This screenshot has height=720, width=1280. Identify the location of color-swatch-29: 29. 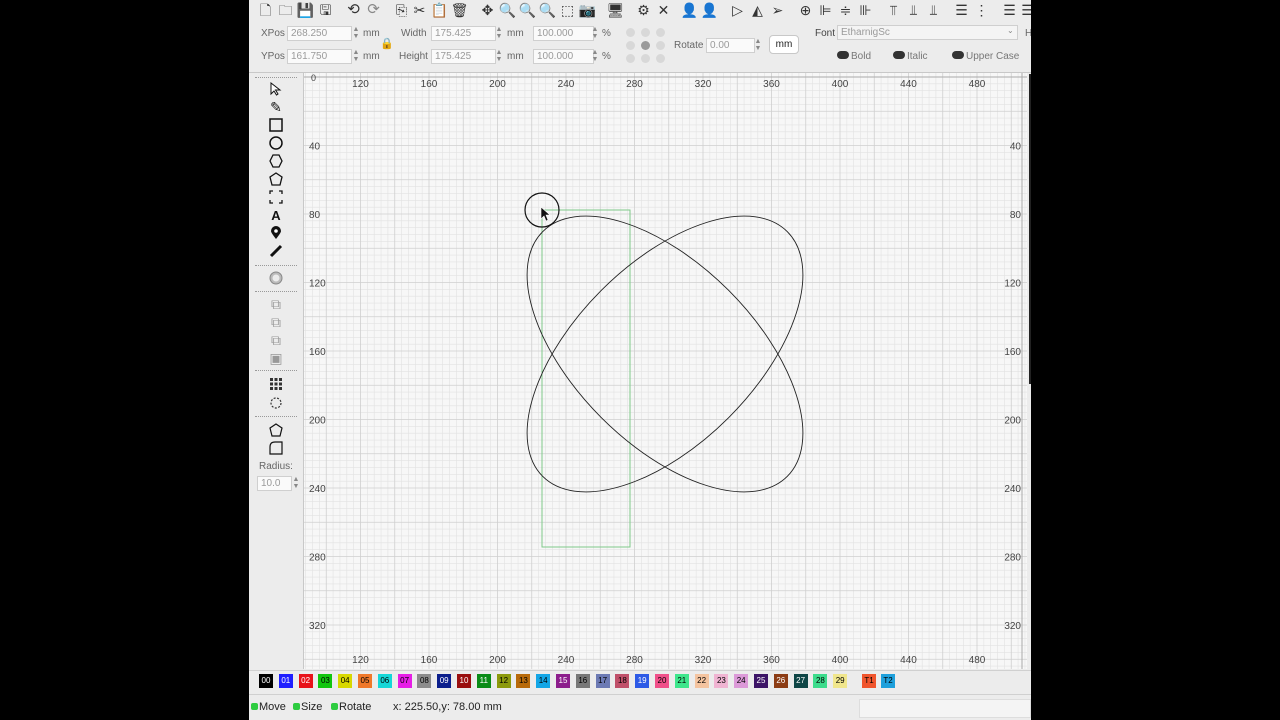
(840, 681).